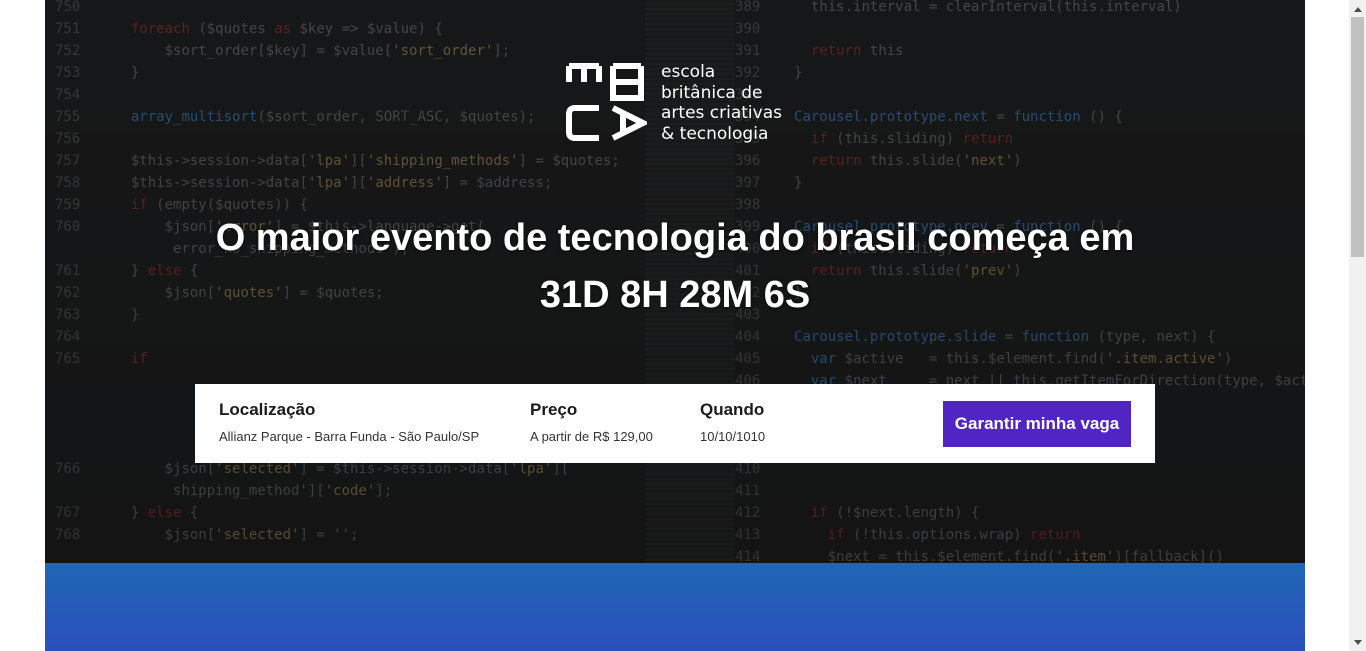 Image resolution: width=1366 pixels, height=651 pixels. I want to click on logo-line-1: escola, so click(688, 72).